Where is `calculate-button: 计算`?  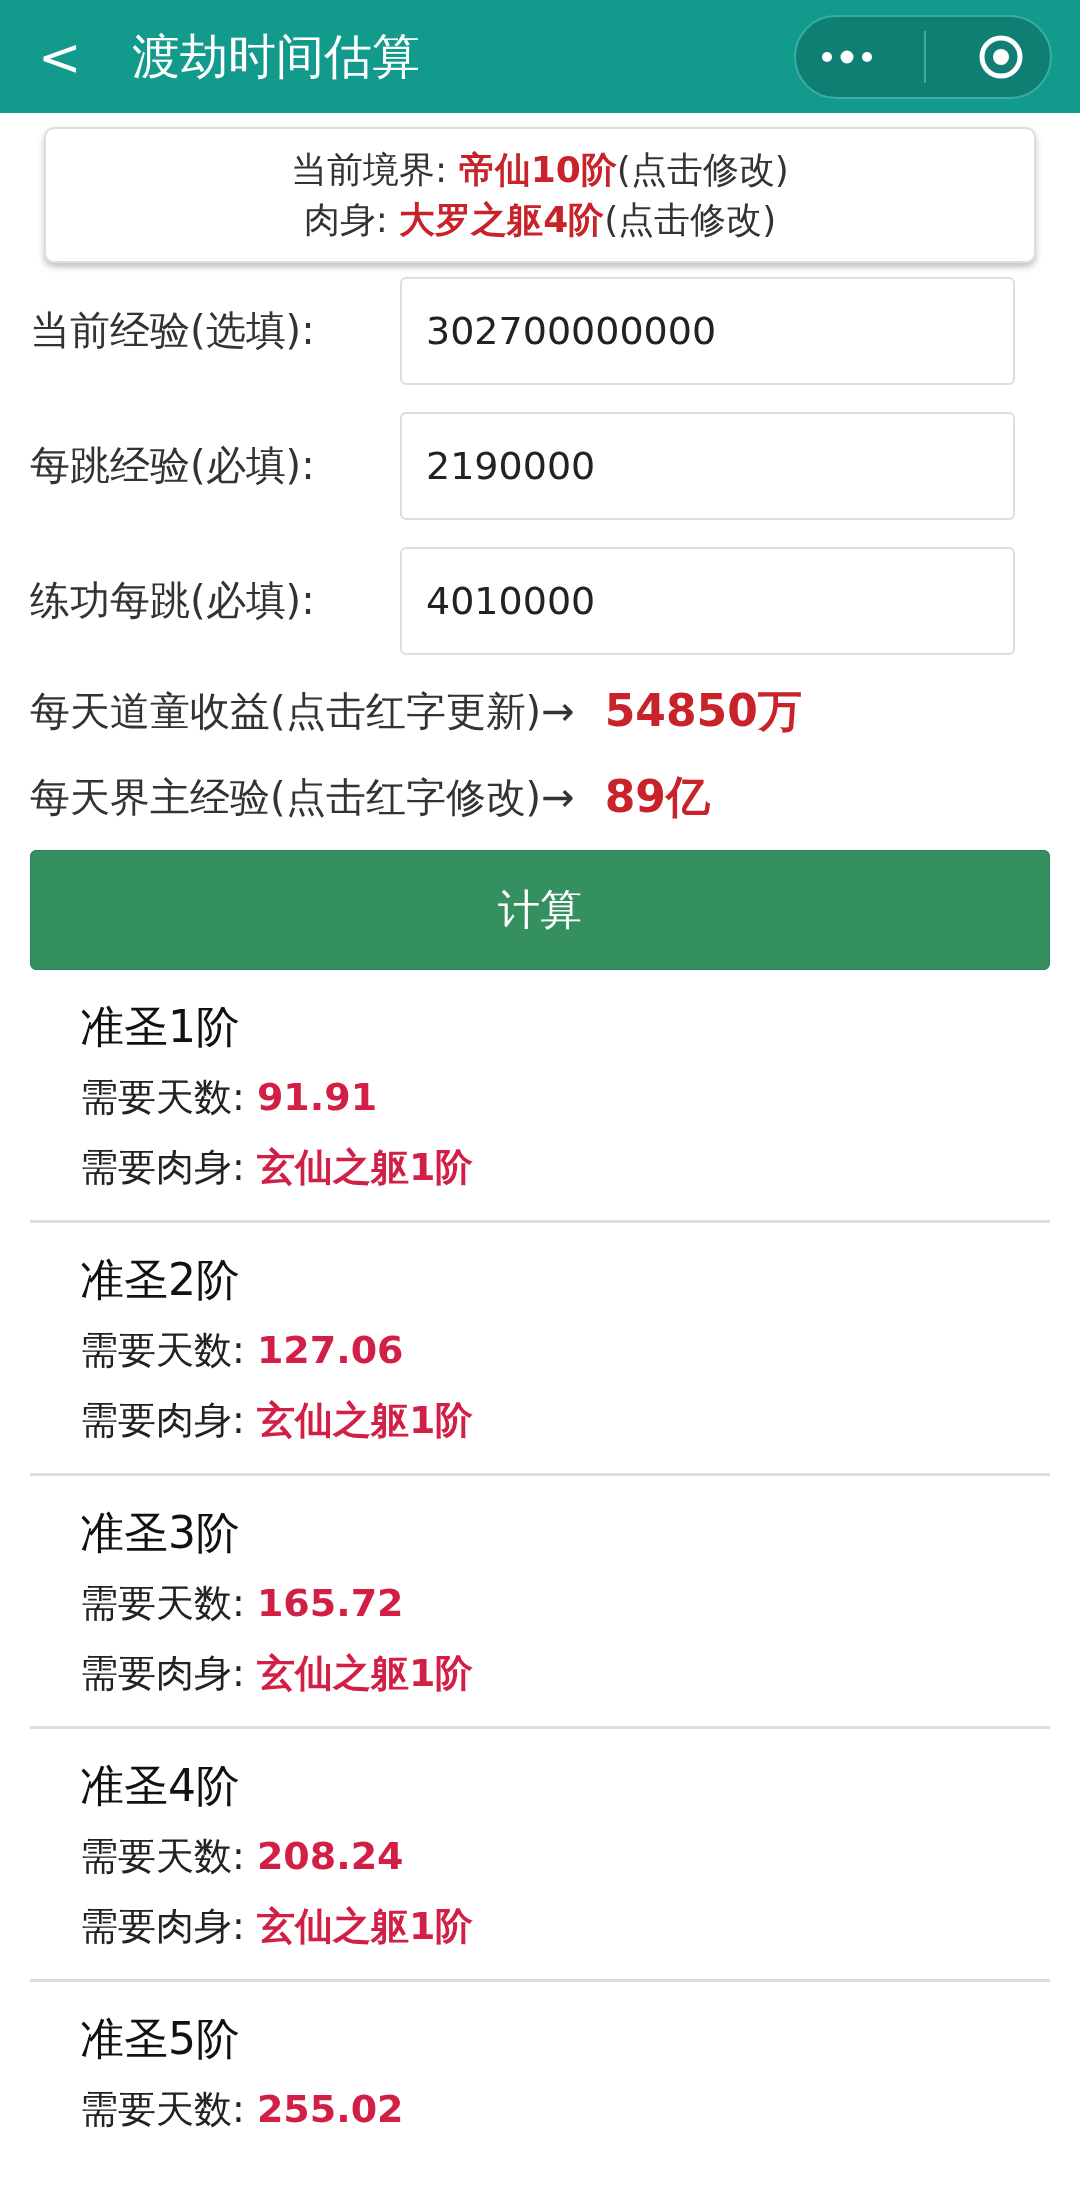 calculate-button: 计算 is located at coordinates (540, 910).